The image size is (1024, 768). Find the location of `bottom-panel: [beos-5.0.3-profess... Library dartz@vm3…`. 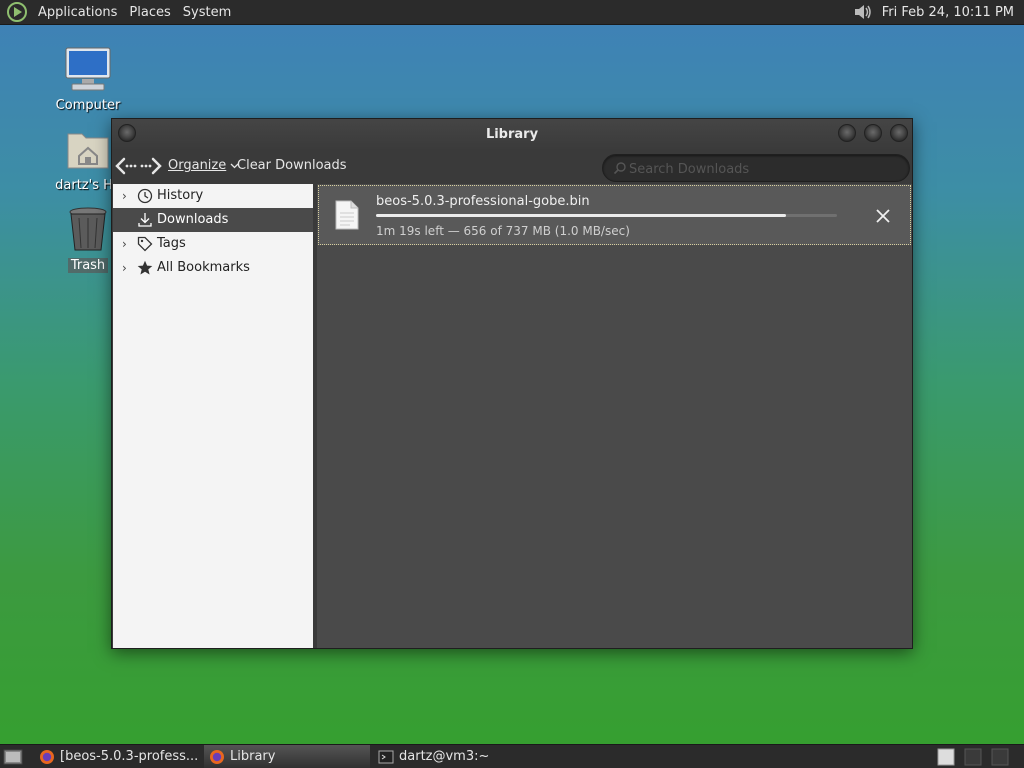

bottom-panel: [beos-5.0.3-profess... Library dartz@vm3… is located at coordinates (512, 756).